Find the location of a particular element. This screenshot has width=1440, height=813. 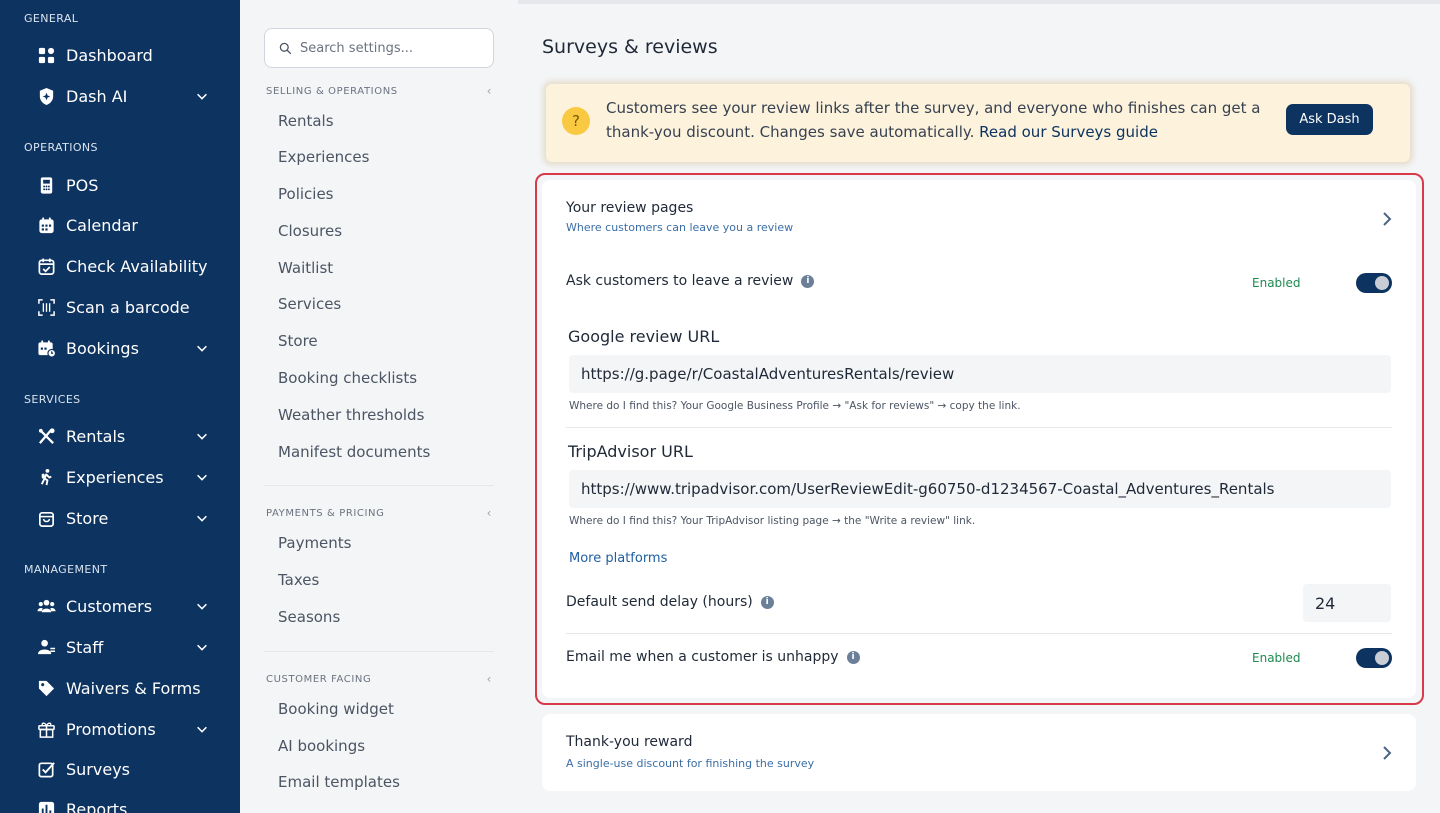

sidebar-item-dashboard: Dashboard is located at coordinates (126, 55).